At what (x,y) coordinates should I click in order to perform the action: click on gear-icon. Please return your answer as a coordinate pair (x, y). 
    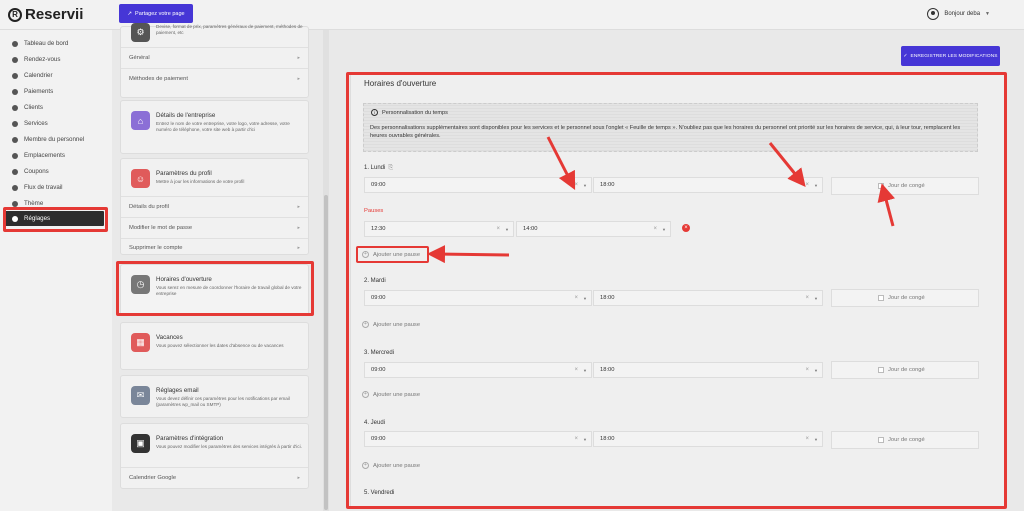
    Looking at the image, I should click on (15, 218).